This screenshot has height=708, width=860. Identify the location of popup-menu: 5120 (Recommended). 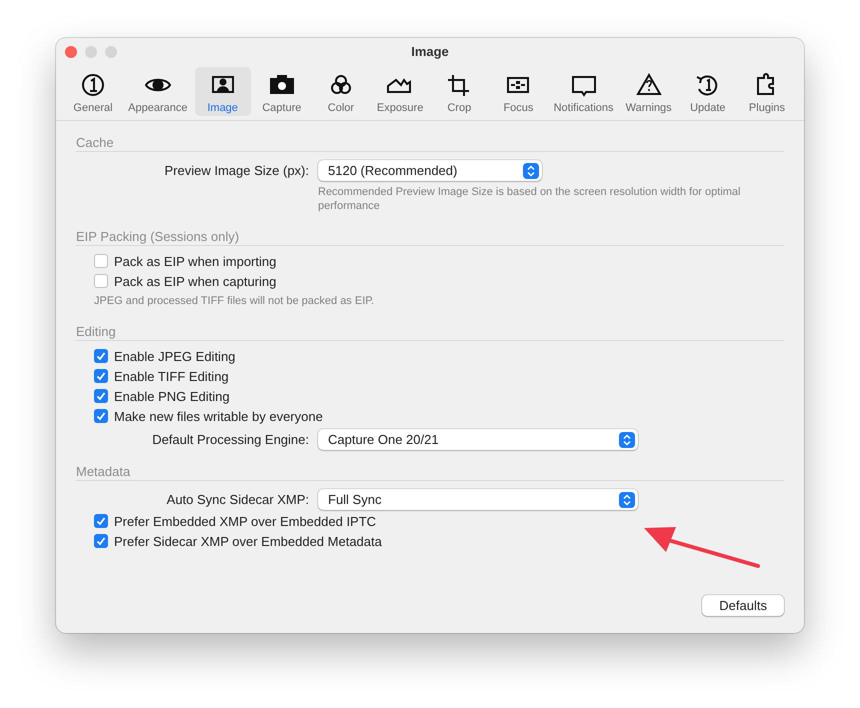
(430, 170).